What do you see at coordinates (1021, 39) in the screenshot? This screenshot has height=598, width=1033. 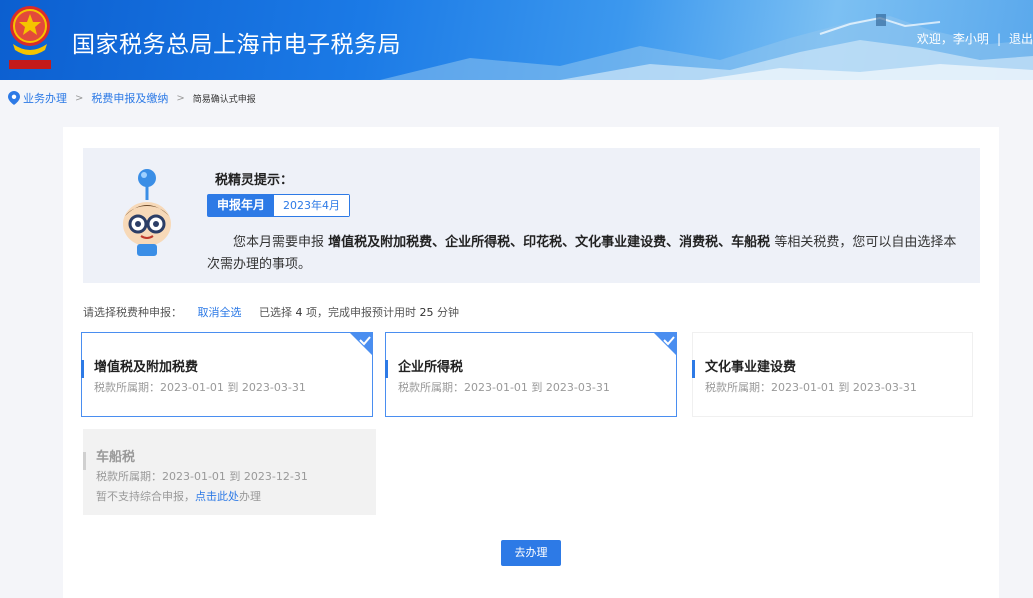 I see `logout-link: 退出` at bounding box center [1021, 39].